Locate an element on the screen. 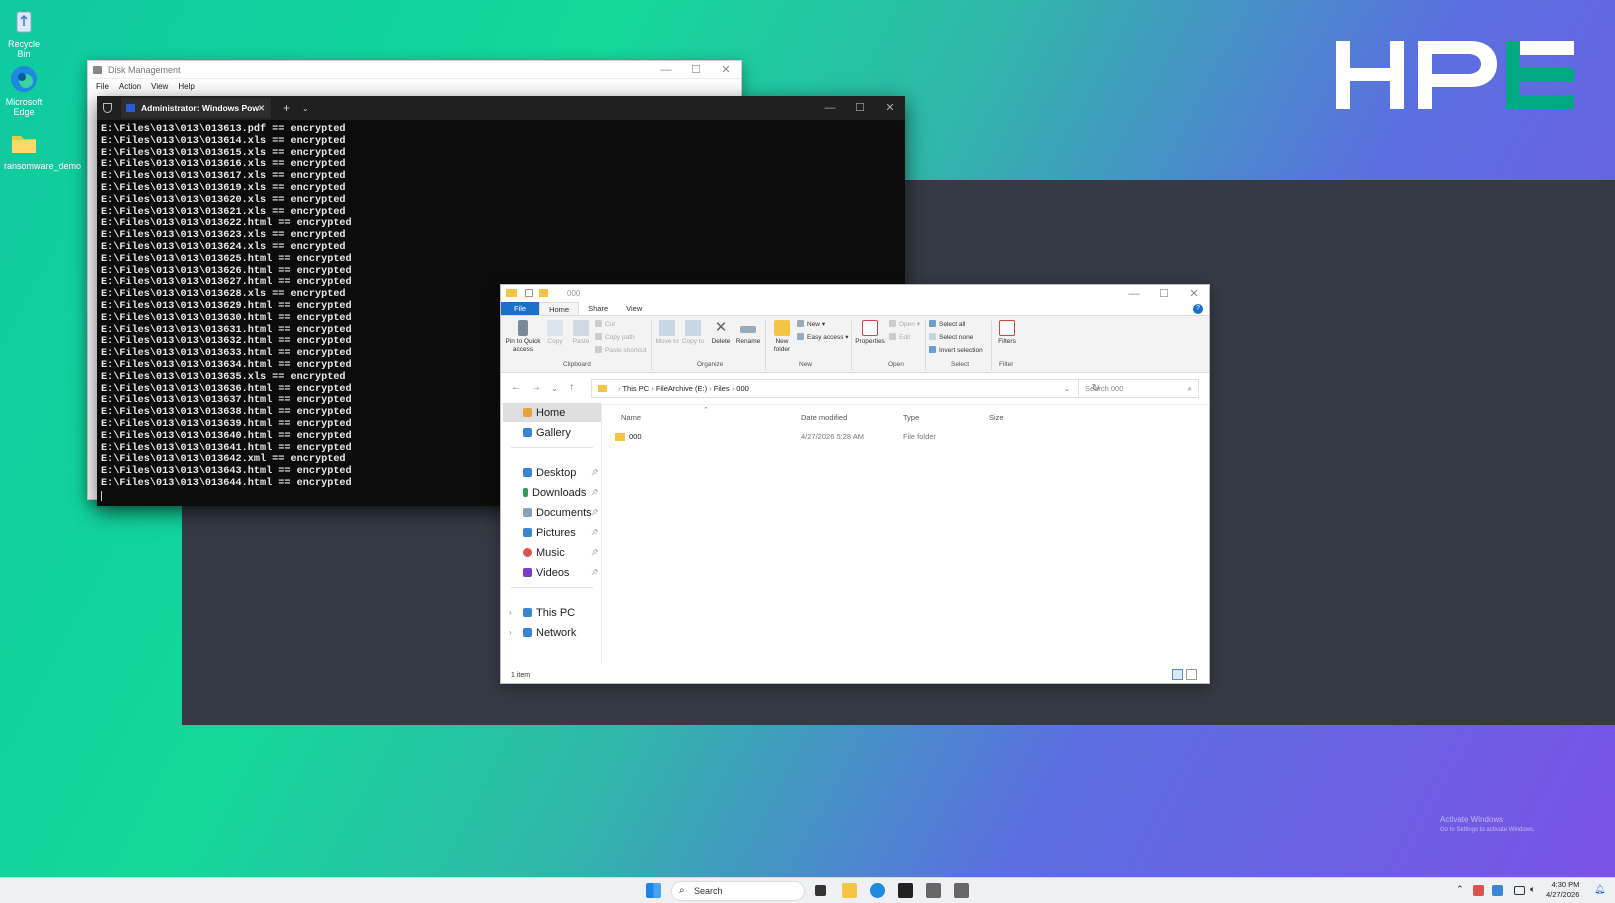 The width and height of the screenshot is (1615, 903). tab-file: File is located at coordinates (520, 308).